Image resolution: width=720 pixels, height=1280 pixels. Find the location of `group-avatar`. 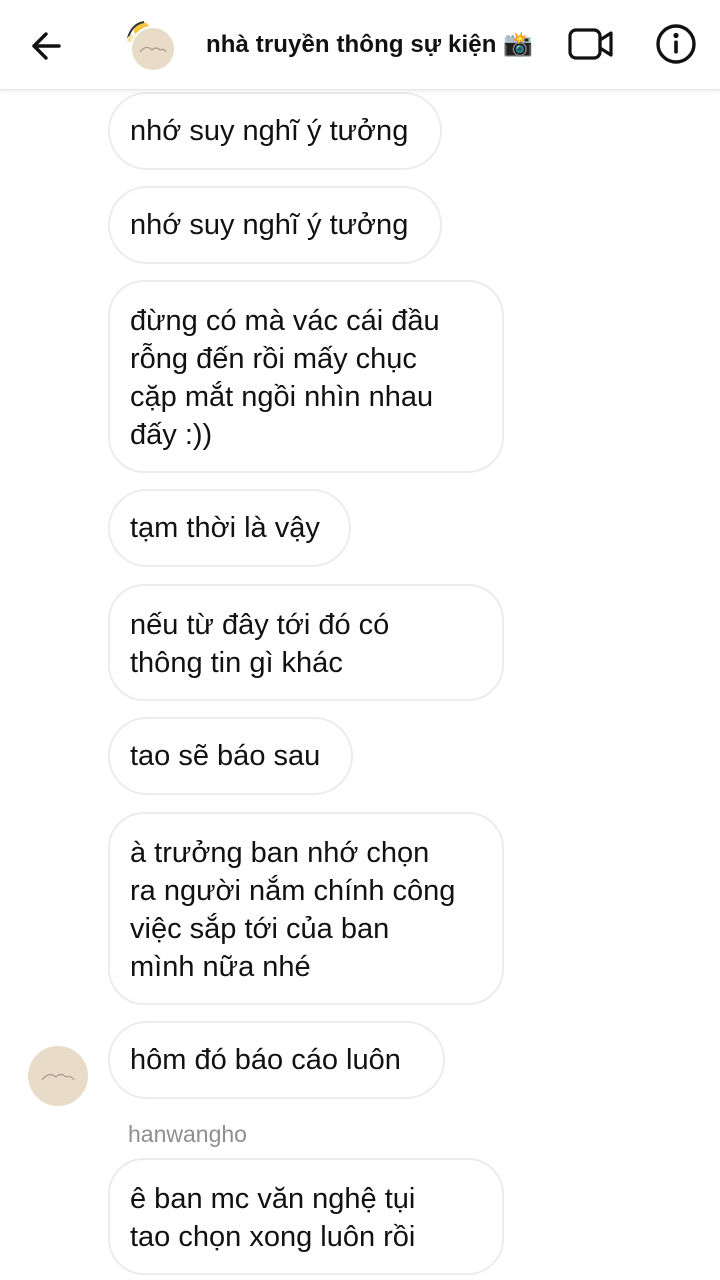

group-avatar is located at coordinates (148, 44).